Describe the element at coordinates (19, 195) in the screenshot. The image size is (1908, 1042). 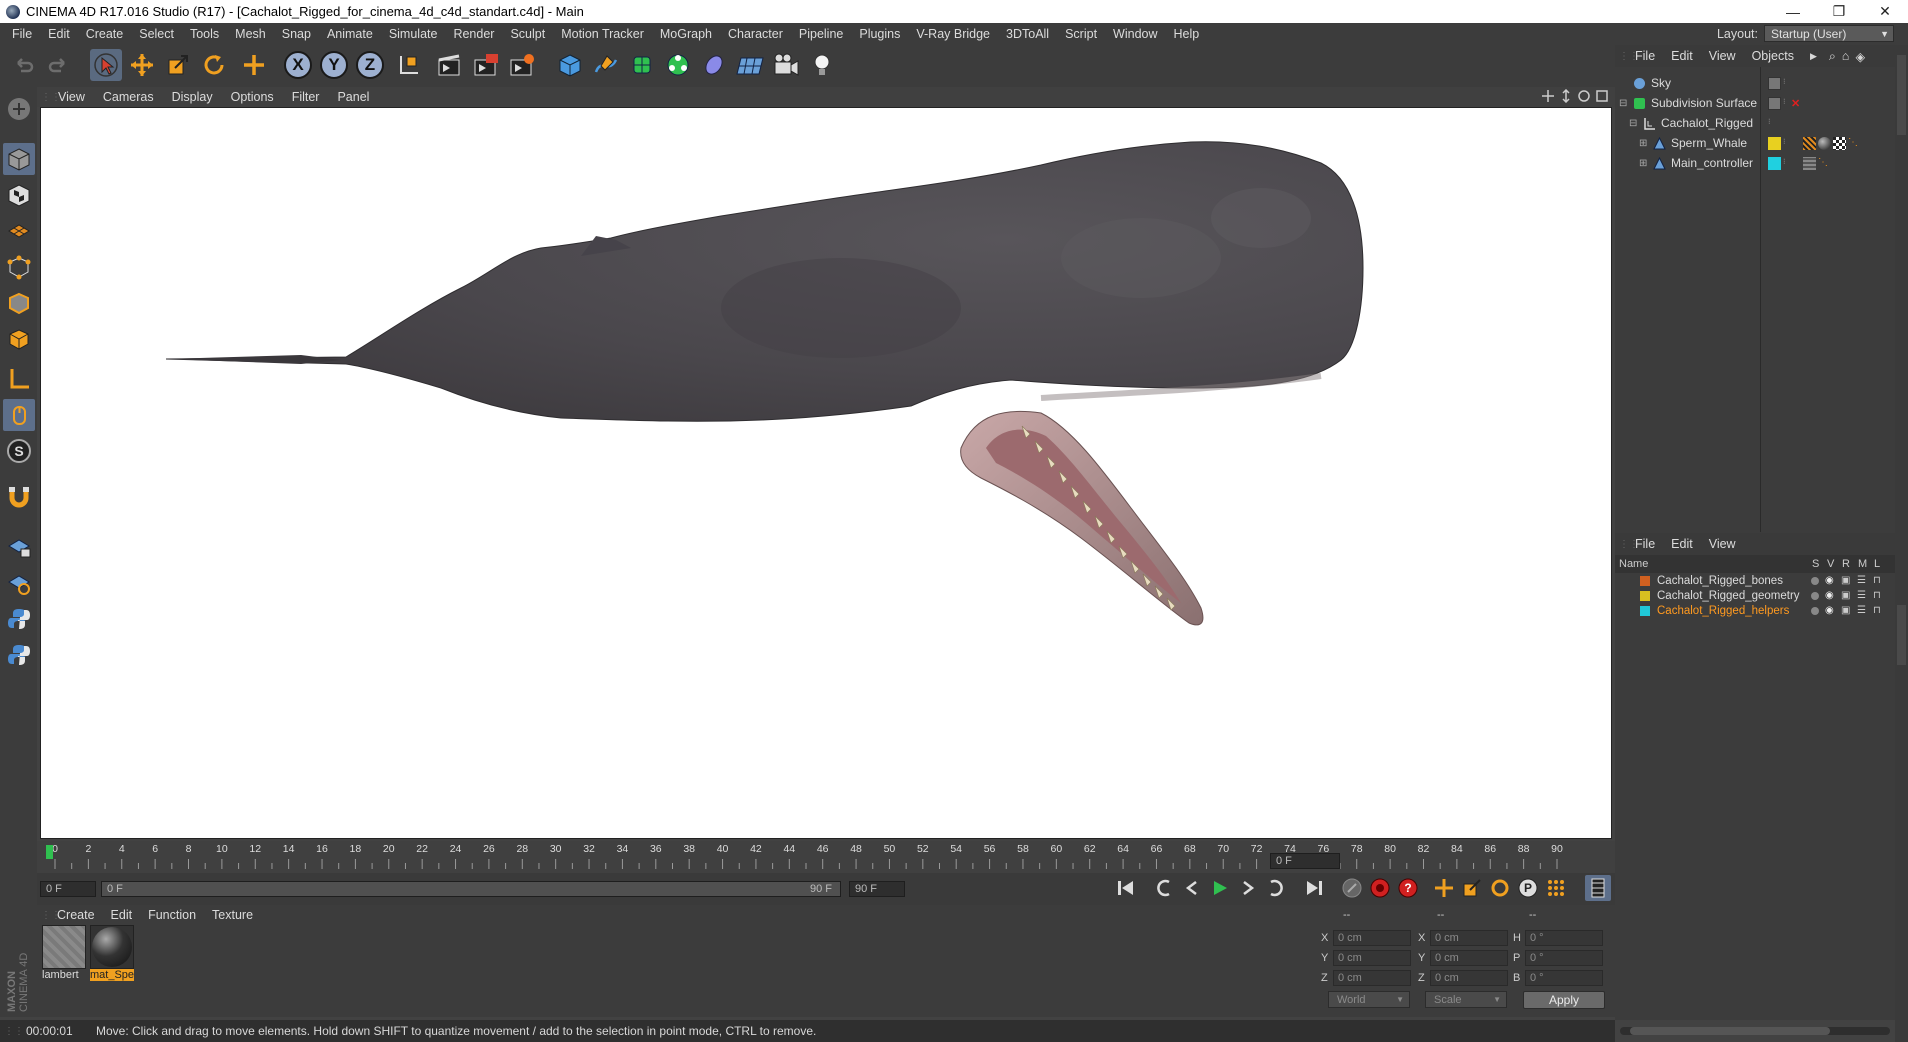
I see `texture-mode-button` at that location.